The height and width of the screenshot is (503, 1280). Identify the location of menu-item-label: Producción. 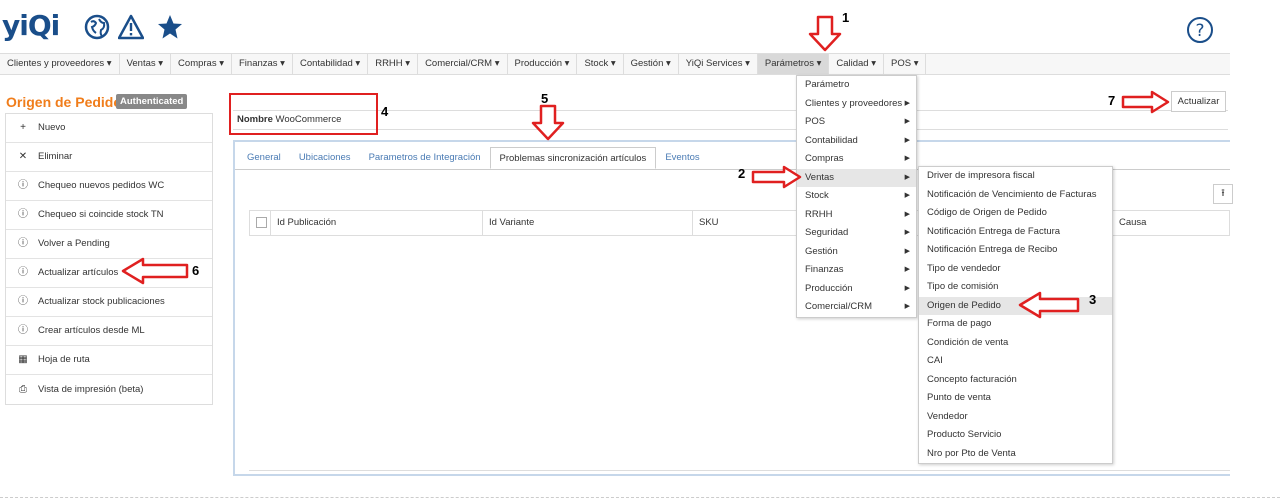
(829, 288).